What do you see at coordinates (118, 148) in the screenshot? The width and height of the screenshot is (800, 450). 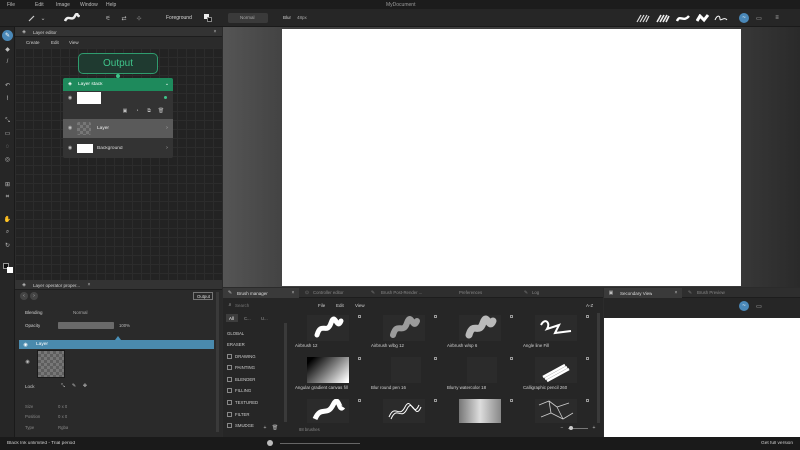 I see `layer-row-background: ◉ Background ›` at bounding box center [118, 148].